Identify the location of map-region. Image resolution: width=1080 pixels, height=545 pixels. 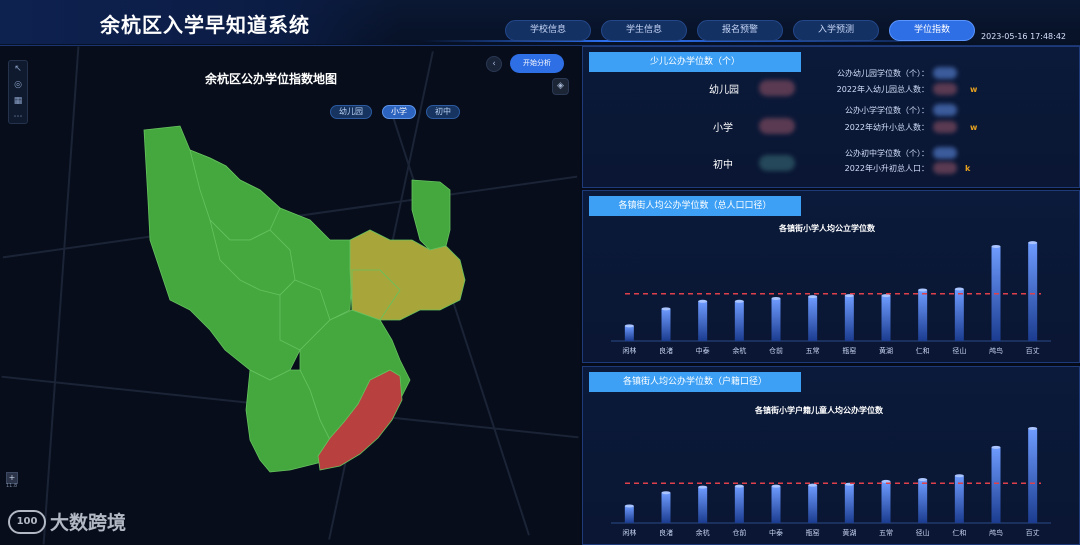
(431, 215).